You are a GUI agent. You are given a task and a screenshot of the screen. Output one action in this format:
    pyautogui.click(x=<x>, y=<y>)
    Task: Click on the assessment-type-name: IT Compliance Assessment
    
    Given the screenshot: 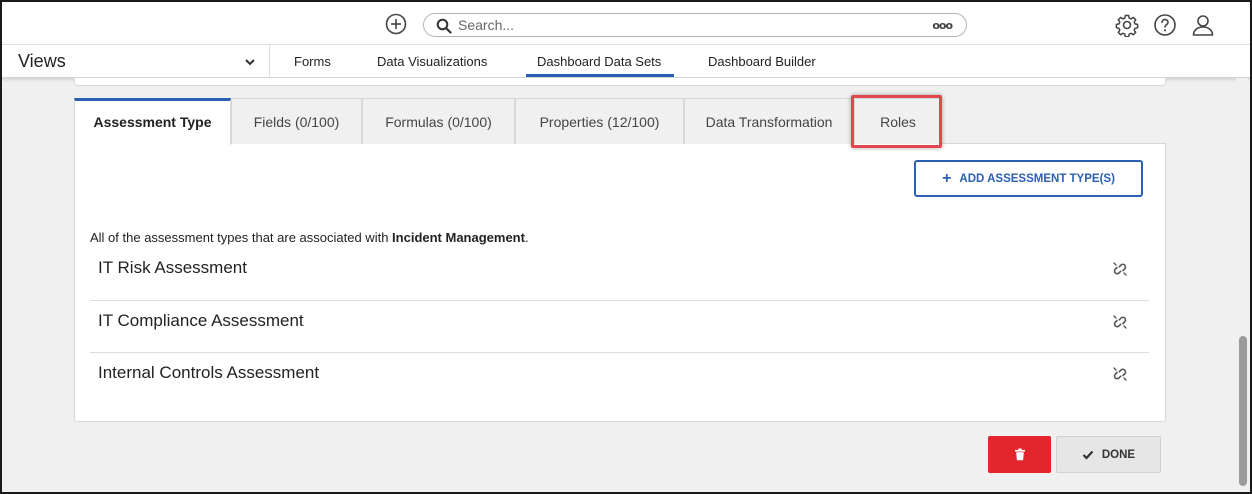 What is the action you would take?
    pyautogui.click(x=201, y=320)
    